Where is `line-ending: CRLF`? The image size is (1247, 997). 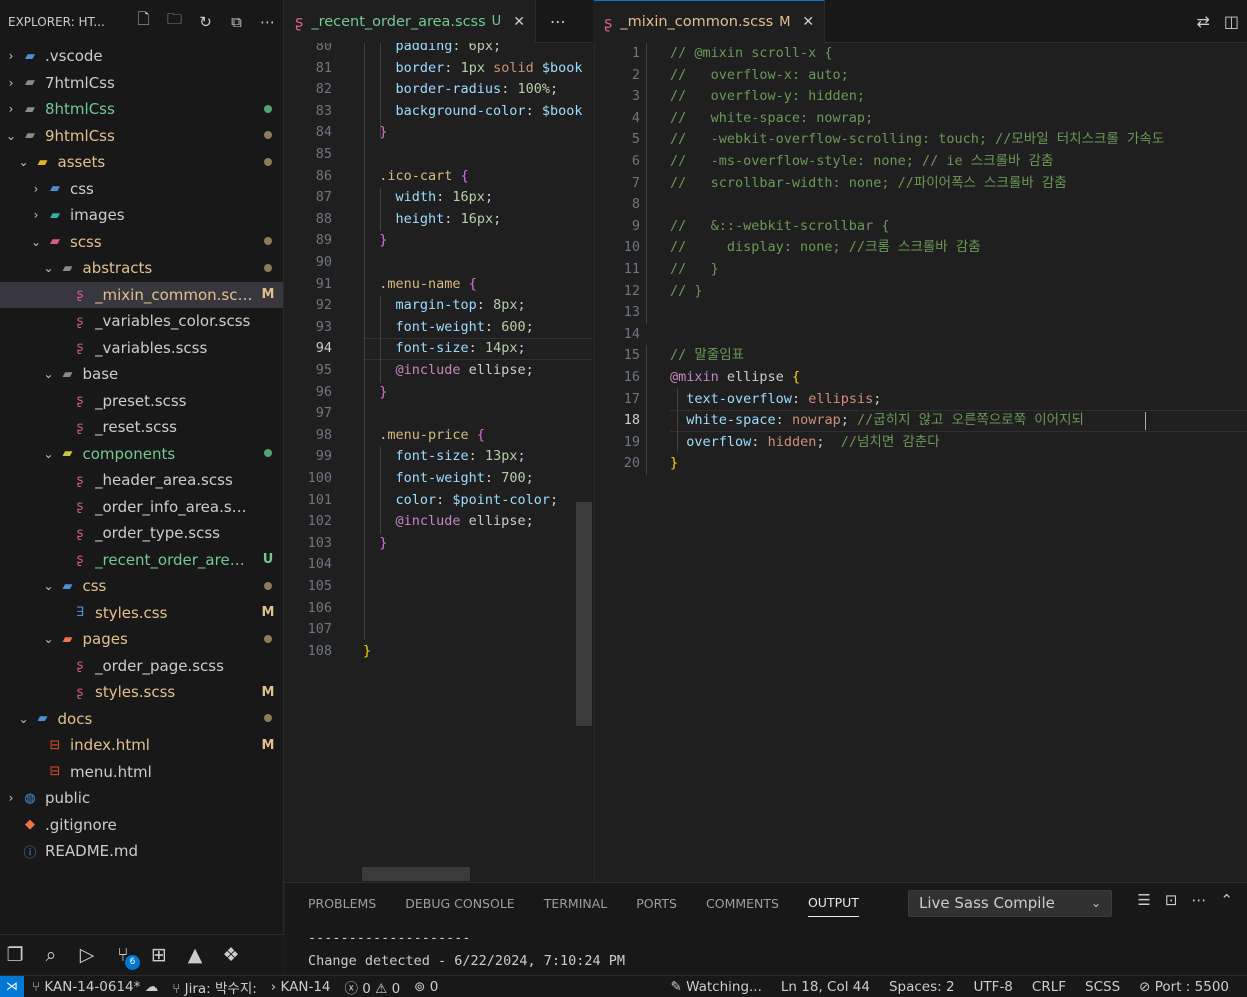 line-ending: CRLF is located at coordinates (1049, 987).